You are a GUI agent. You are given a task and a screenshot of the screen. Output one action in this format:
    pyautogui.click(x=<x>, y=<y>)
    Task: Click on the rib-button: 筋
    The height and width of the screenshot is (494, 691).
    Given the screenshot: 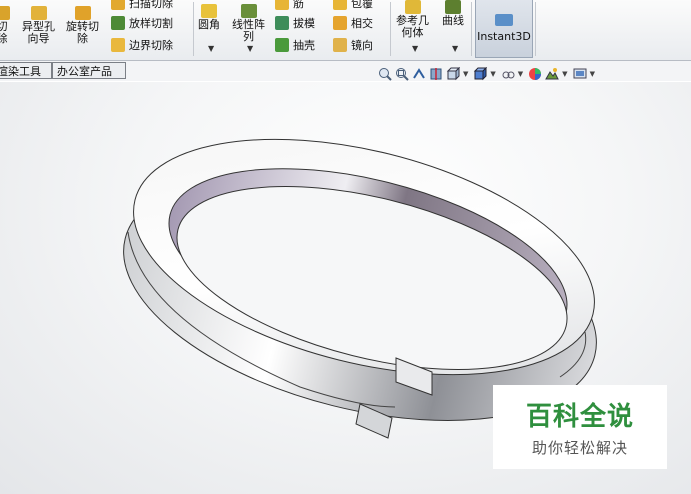 What is the action you would take?
    pyautogui.click(x=289, y=6)
    